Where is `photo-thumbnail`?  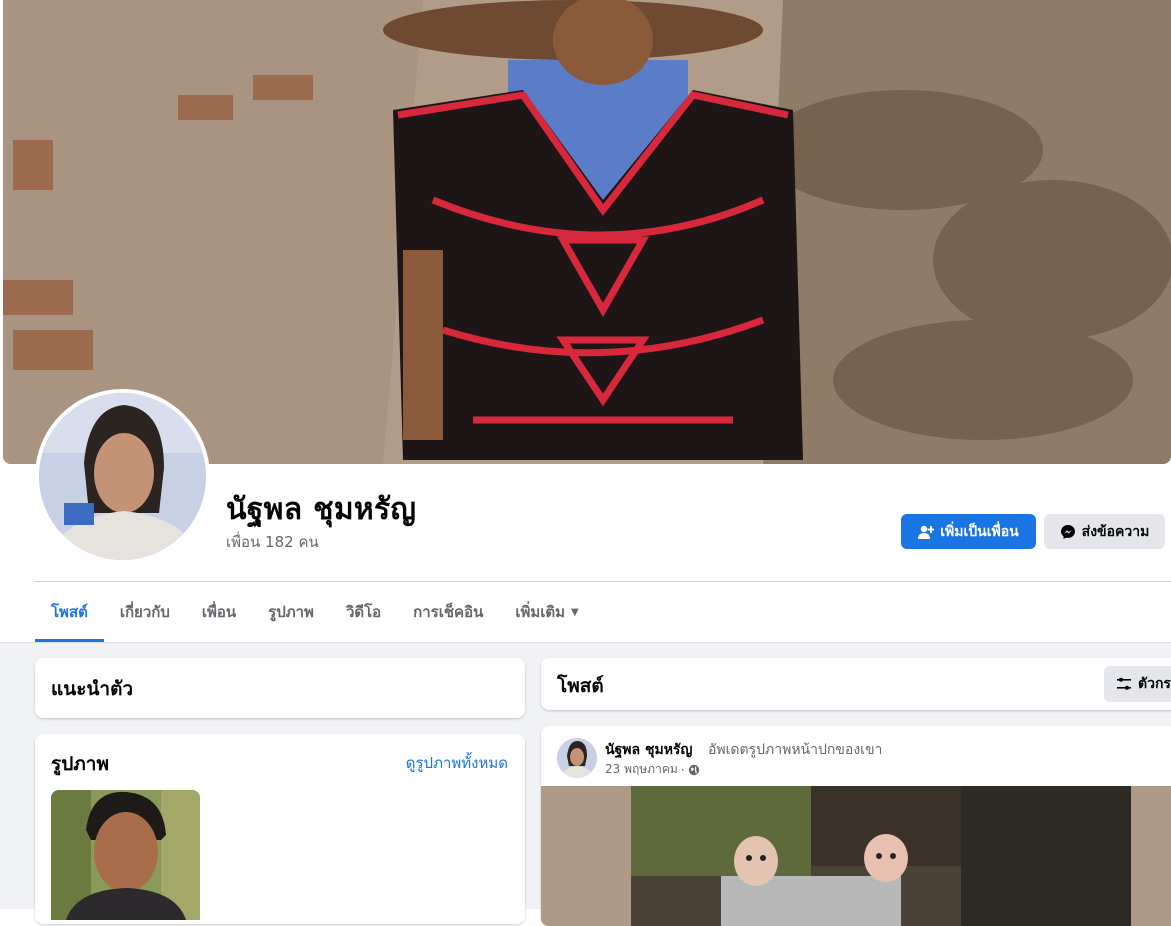 photo-thumbnail is located at coordinates (125, 855).